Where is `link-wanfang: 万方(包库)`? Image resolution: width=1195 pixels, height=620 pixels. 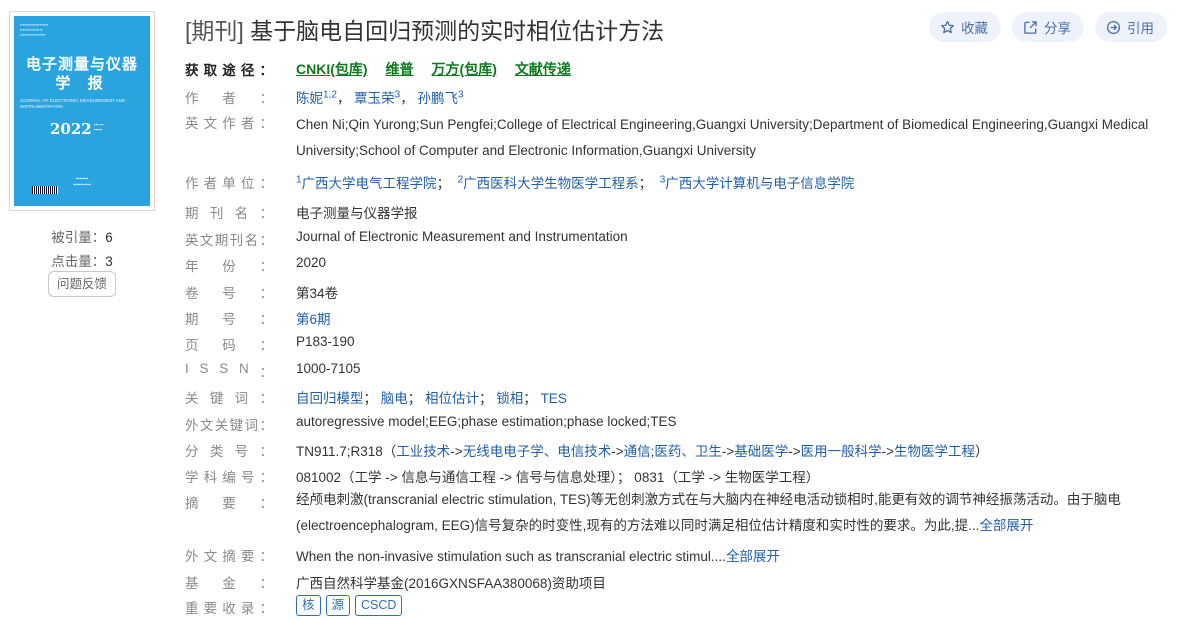 link-wanfang: 万方(包库) is located at coordinates (464, 69).